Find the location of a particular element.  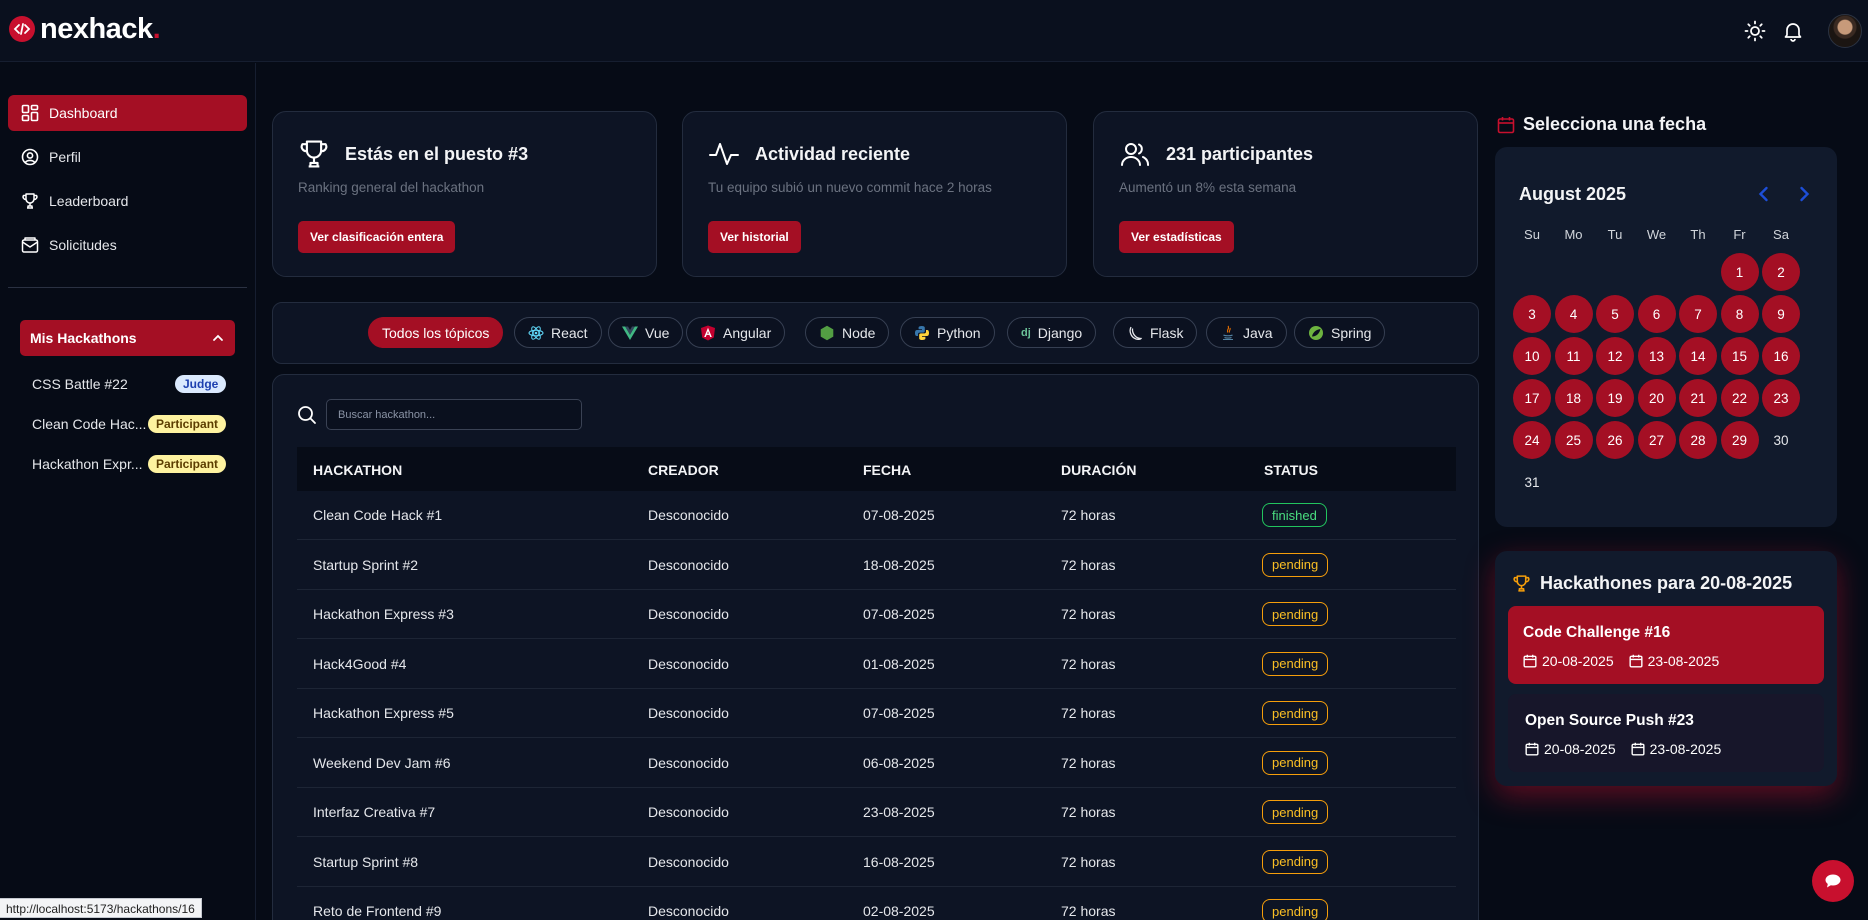

topic-chip-spring: Spring is located at coordinates (1340, 332).